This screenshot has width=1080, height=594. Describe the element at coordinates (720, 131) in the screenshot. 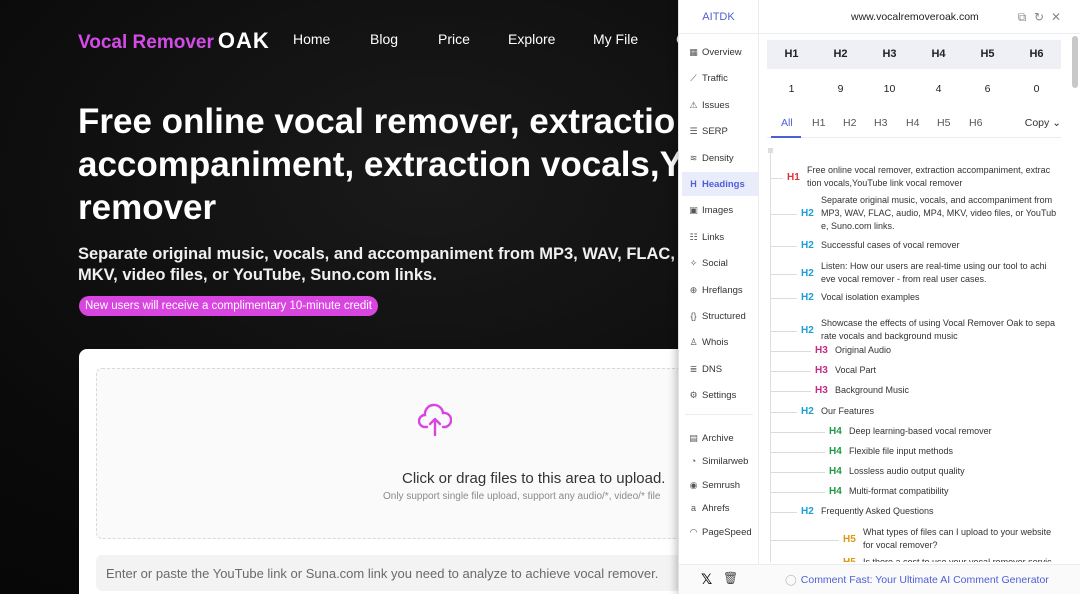

I see `sidebar-item-serp: ☰ SERP` at that location.